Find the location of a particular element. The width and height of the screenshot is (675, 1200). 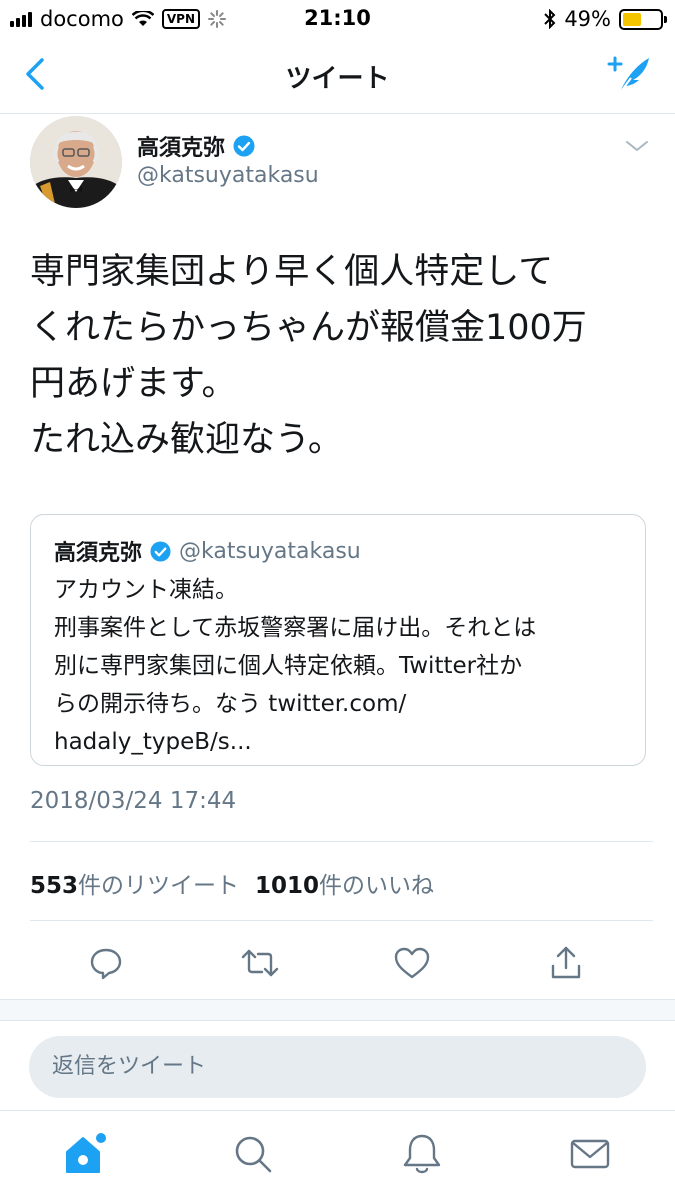

heart-icon is located at coordinates (412, 963).